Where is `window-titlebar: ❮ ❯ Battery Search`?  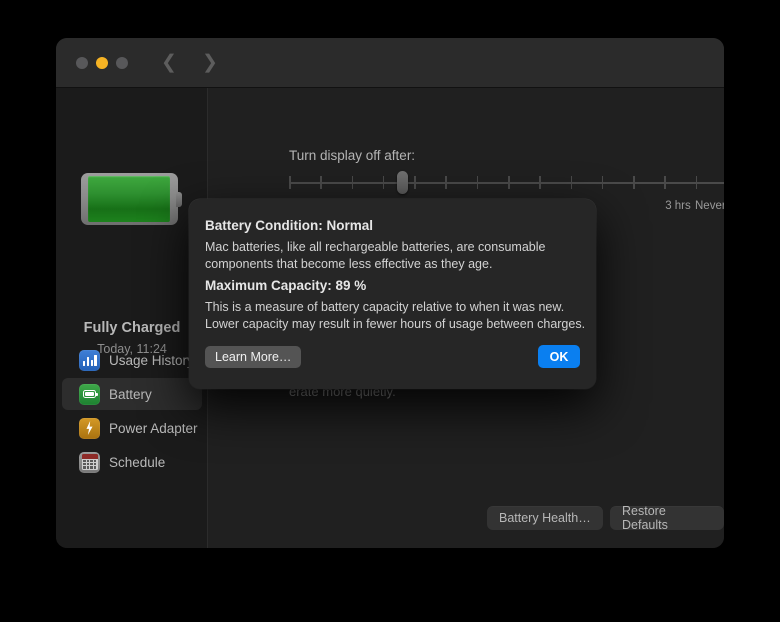
window-titlebar: ❮ ❯ Battery Search is located at coordinates (390, 76).